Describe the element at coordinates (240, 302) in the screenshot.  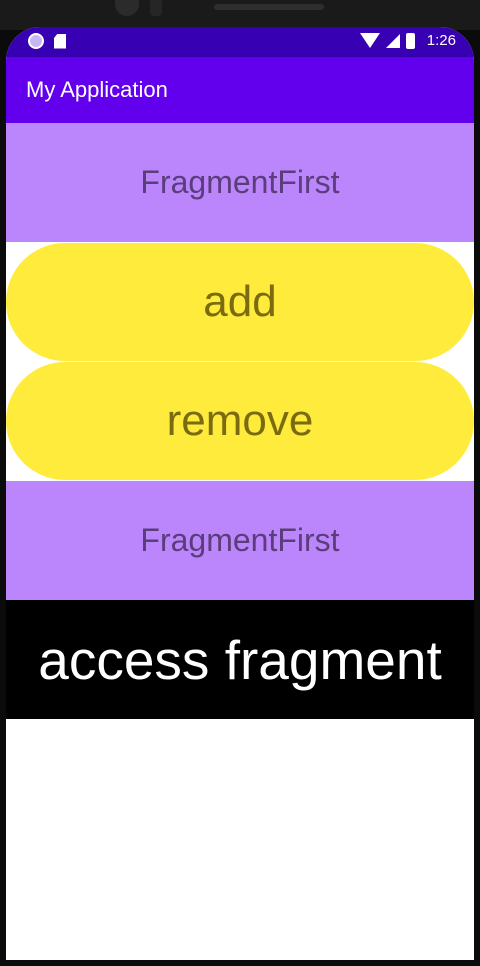
I see `add-button: add` at that location.